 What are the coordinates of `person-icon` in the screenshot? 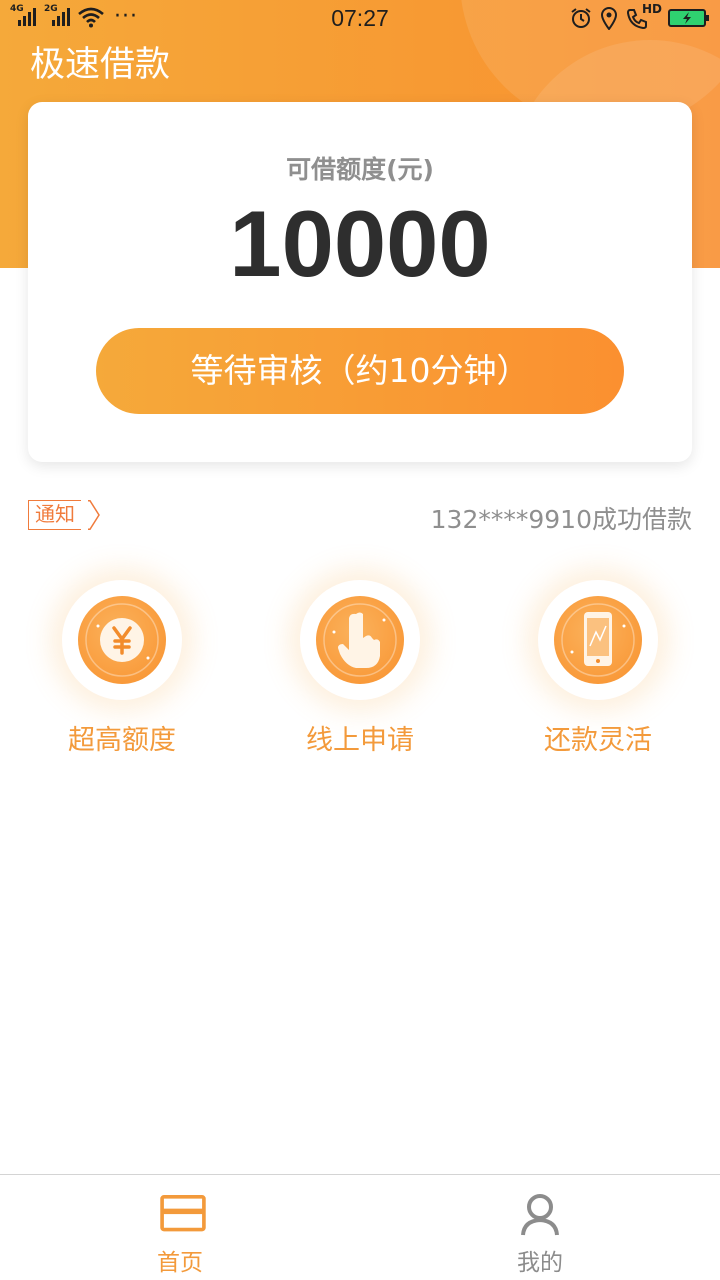 It's located at (540, 1215).